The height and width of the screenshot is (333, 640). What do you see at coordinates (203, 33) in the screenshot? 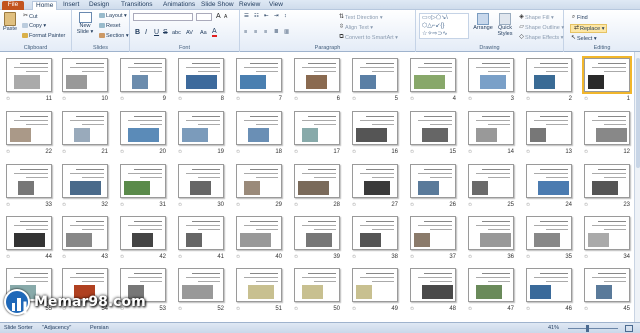
I see `change-case-button: Aa` at bounding box center [203, 33].